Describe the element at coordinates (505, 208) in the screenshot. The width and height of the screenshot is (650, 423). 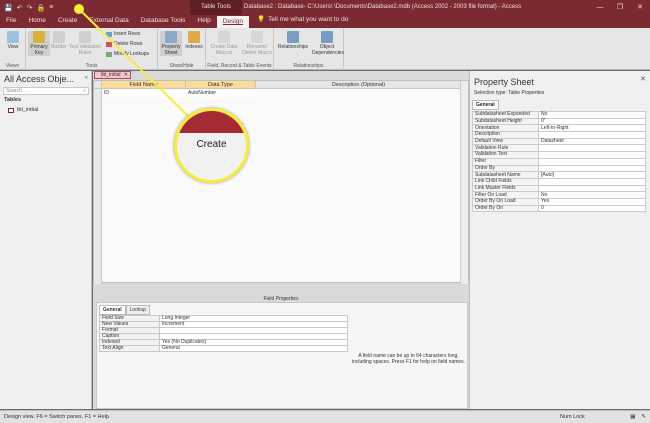
I see `property-name: Order By On` at that location.